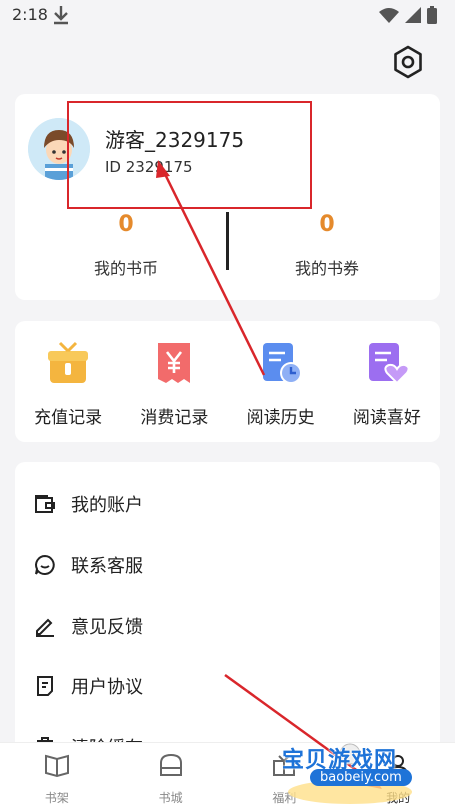 The height and width of the screenshot is (810, 455). Describe the element at coordinates (45, 627) in the screenshot. I see `pencil-icon` at that location.